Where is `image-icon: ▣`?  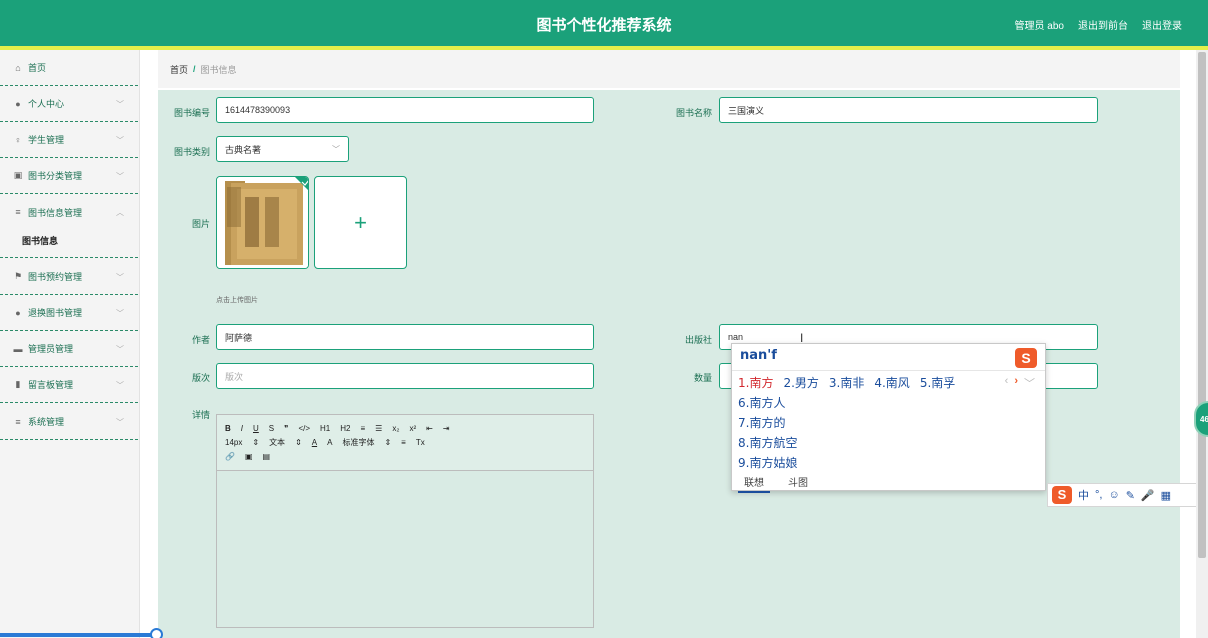 image-icon: ▣ is located at coordinates (18, 175).